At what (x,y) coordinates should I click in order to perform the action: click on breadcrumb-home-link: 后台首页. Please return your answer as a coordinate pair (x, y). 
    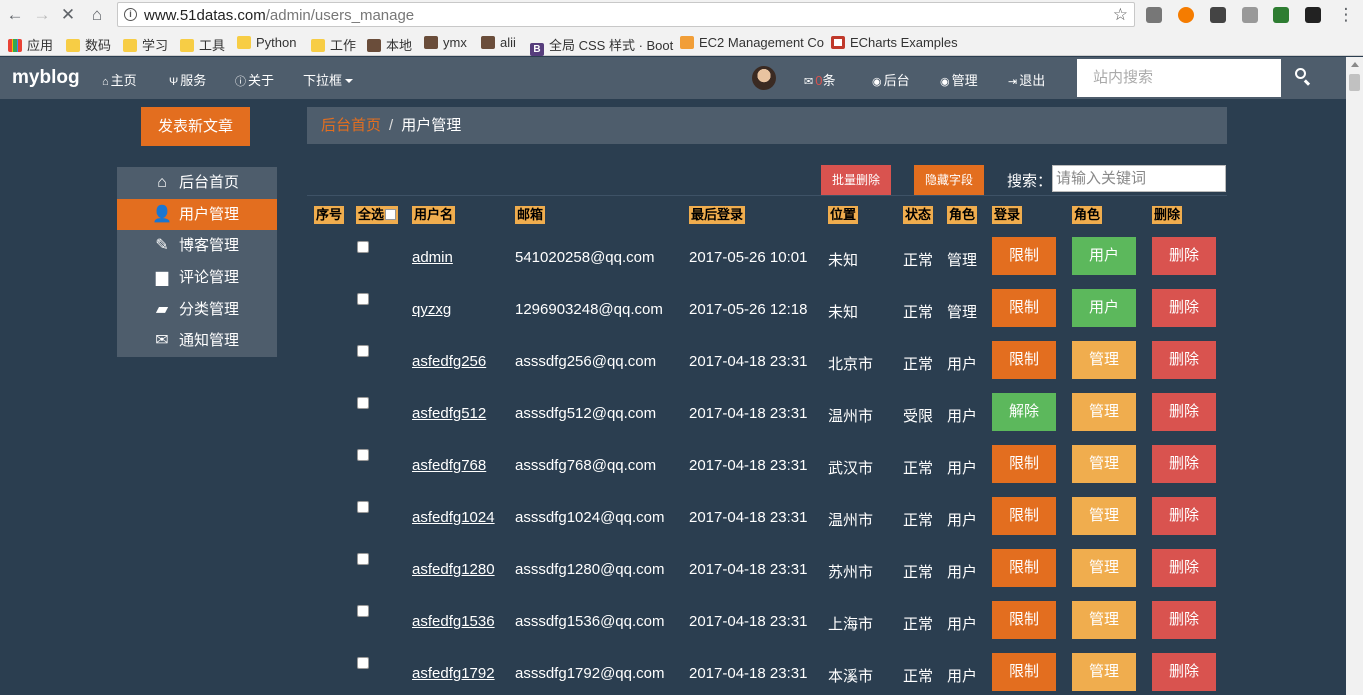
    Looking at the image, I should click on (351, 125).